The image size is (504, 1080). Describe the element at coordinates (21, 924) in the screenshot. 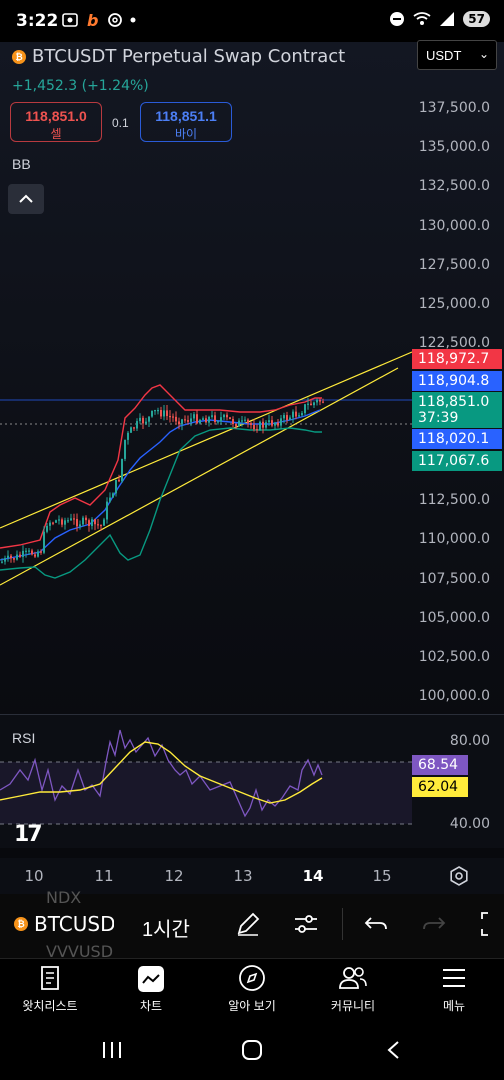

I see `bitcoin-icon: ₿` at that location.